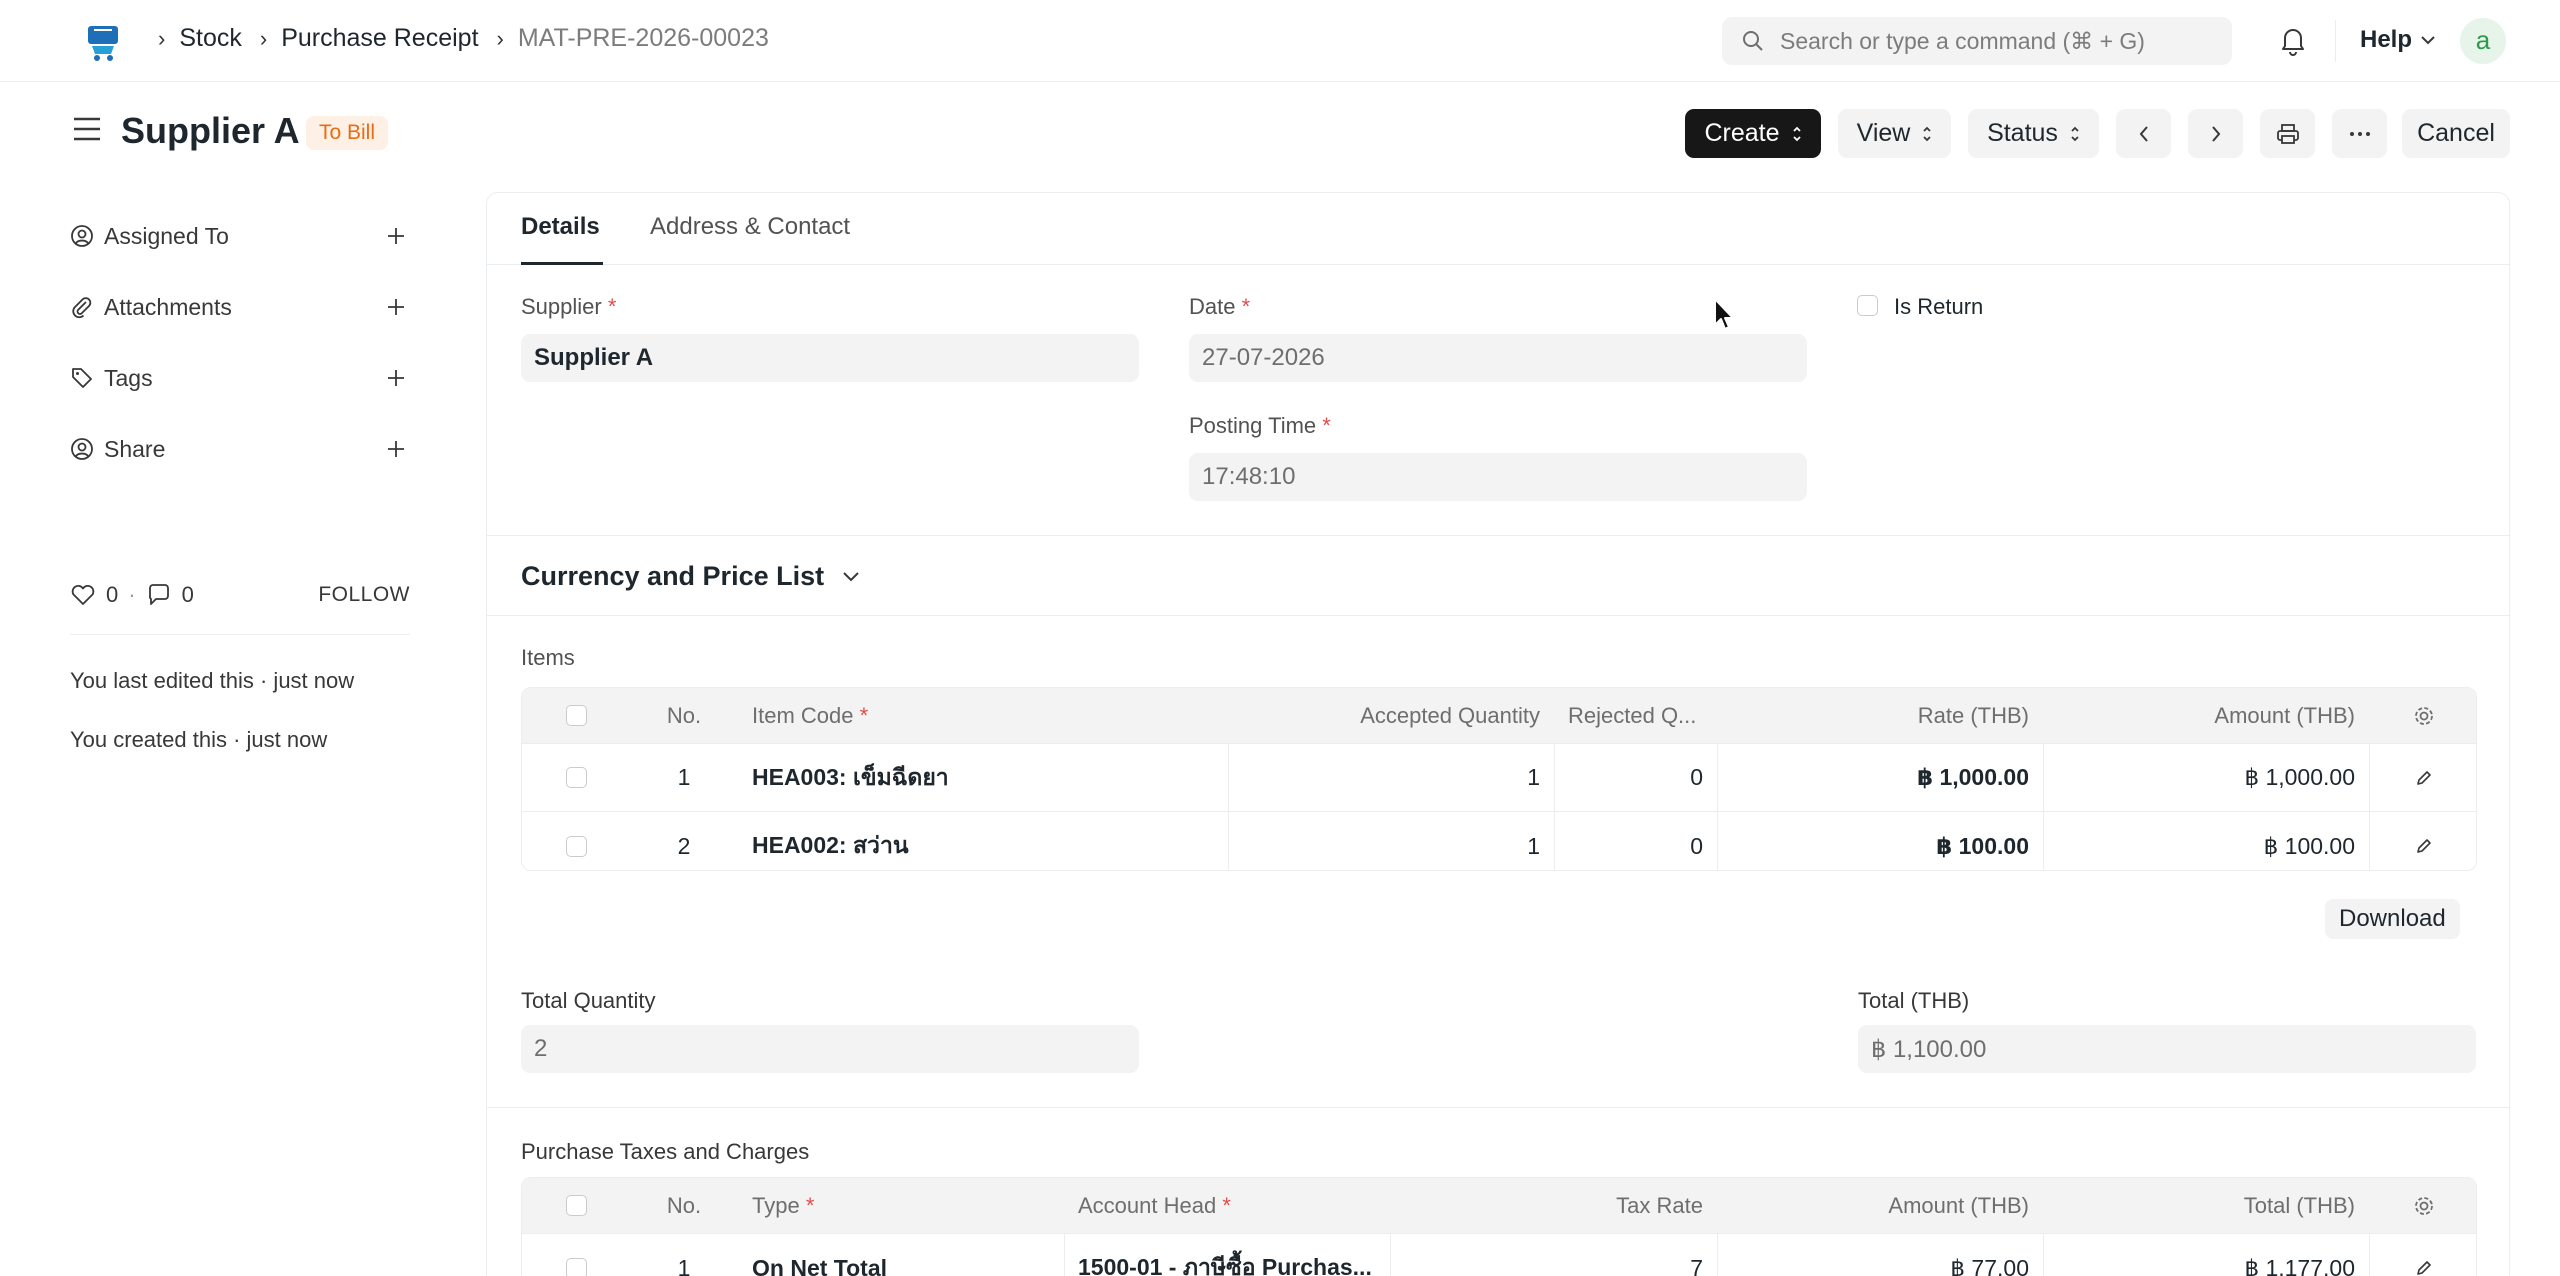 The height and width of the screenshot is (1276, 2560). I want to click on date-field: 27-07-2026, so click(1498, 358).